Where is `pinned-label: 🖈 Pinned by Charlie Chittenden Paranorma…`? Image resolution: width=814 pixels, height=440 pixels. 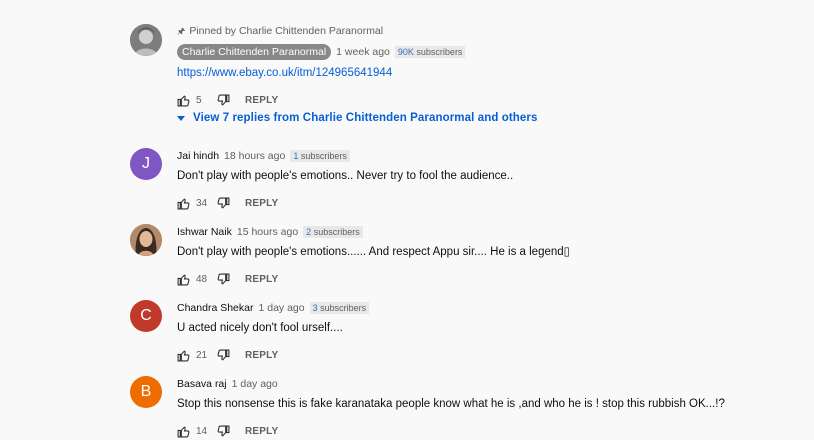
pinned-label: 🖈 Pinned by Charlie Chittenden Paranorma… is located at coordinates (478, 31).